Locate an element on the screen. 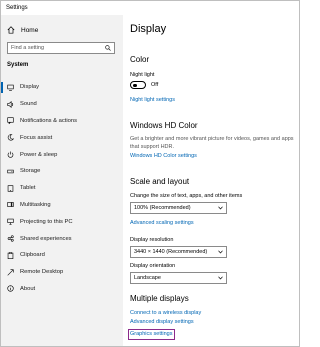 This screenshot has width=320, height=347. search-placeholder: Find a setting is located at coordinates (28, 48).